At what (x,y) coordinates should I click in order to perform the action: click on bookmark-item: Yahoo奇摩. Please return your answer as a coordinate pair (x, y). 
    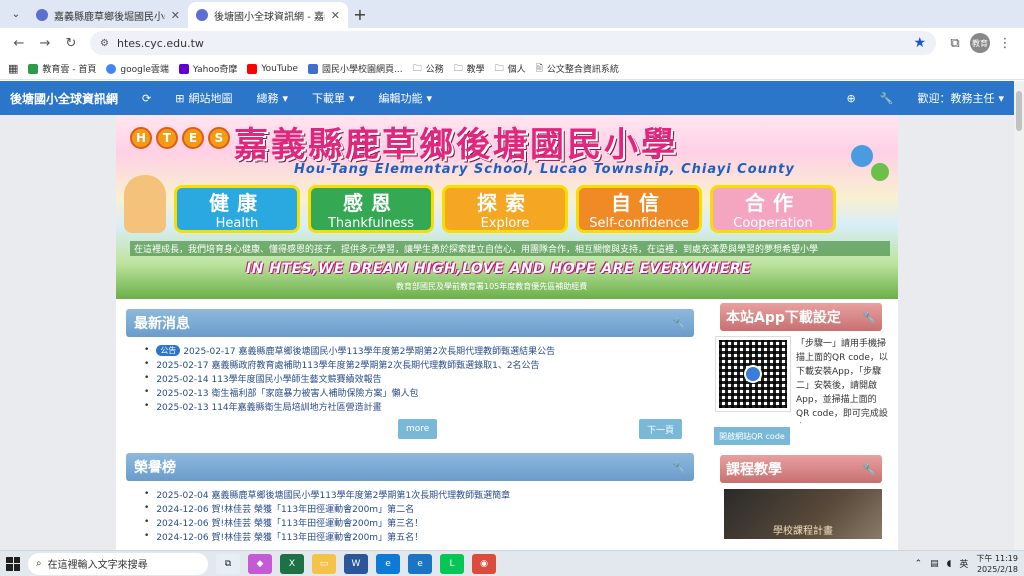
    Looking at the image, I should click on (207, 68).